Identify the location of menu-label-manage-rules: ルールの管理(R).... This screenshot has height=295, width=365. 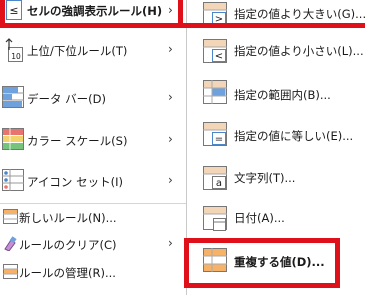
(67, 273).